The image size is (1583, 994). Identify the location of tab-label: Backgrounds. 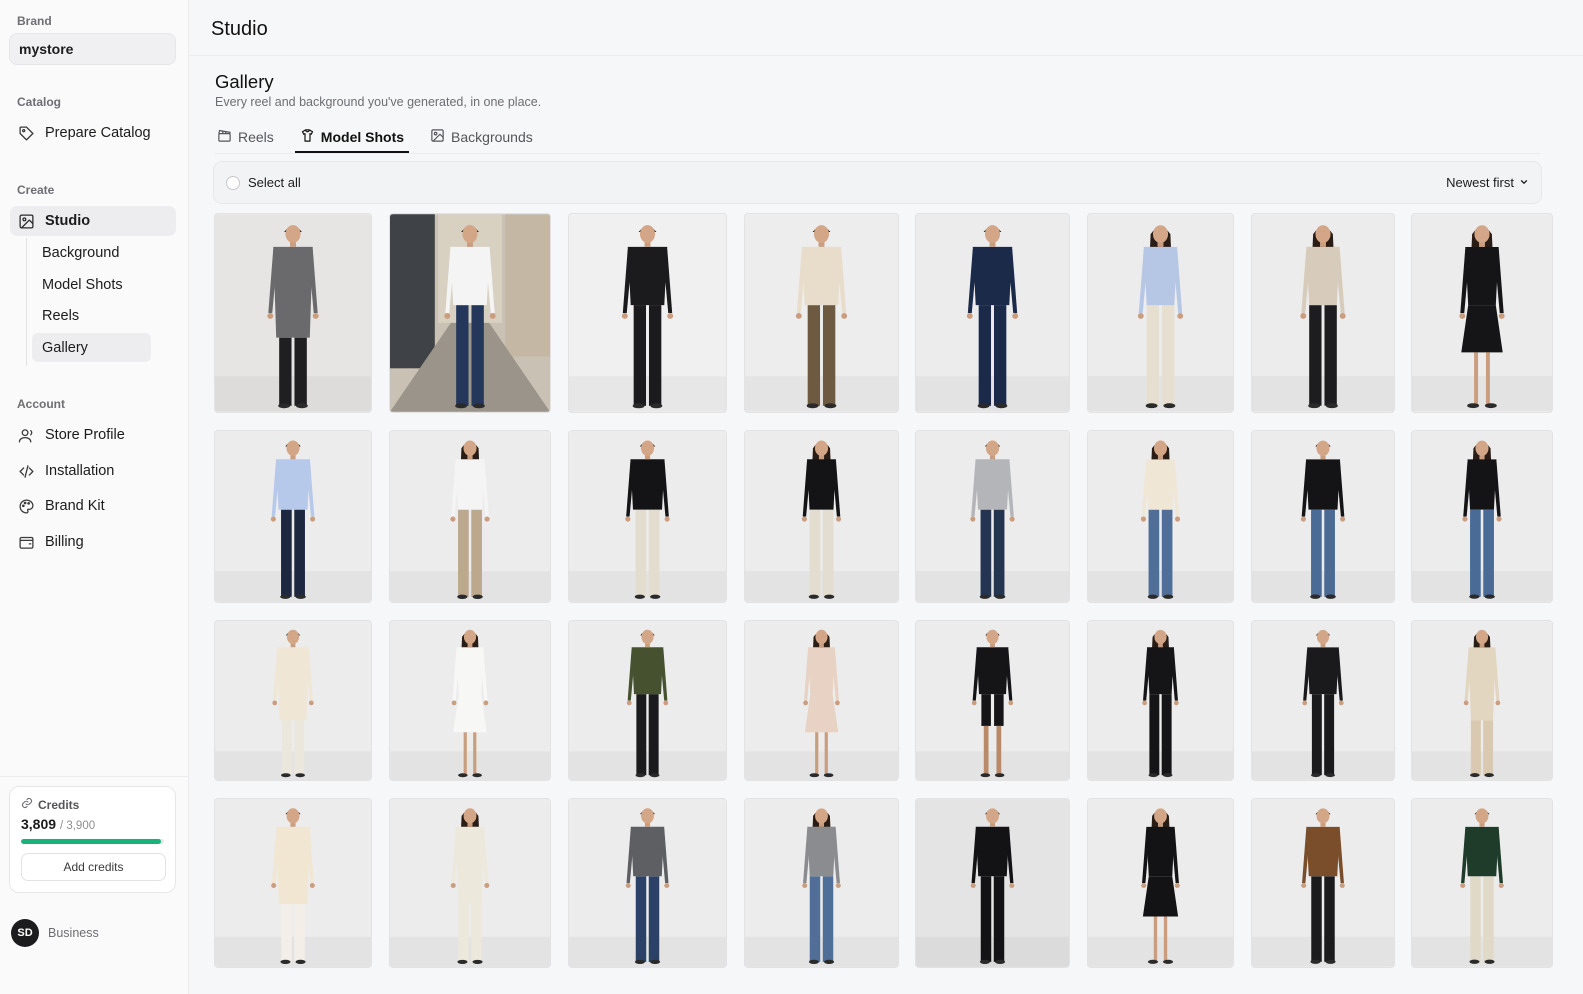
(492, 136).